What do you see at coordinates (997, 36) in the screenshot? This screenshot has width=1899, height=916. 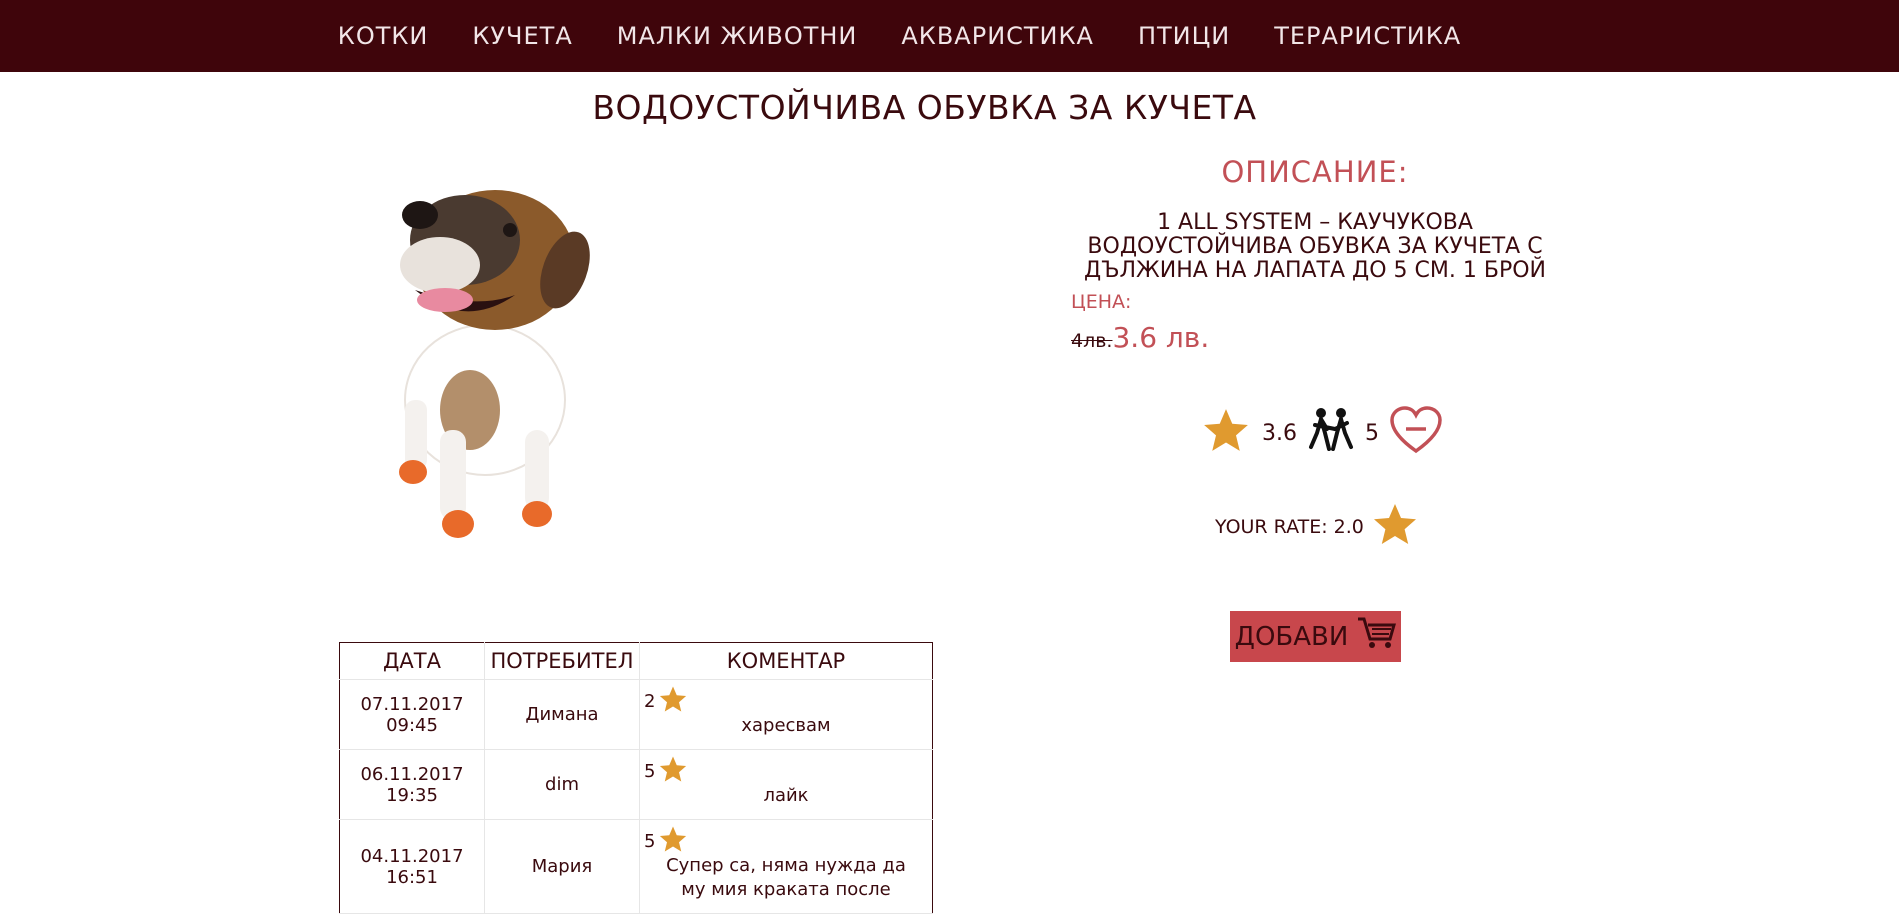 I see `nav-item-aquaristics: АКВАРИСТИКА` at bounding box center [997, 36].